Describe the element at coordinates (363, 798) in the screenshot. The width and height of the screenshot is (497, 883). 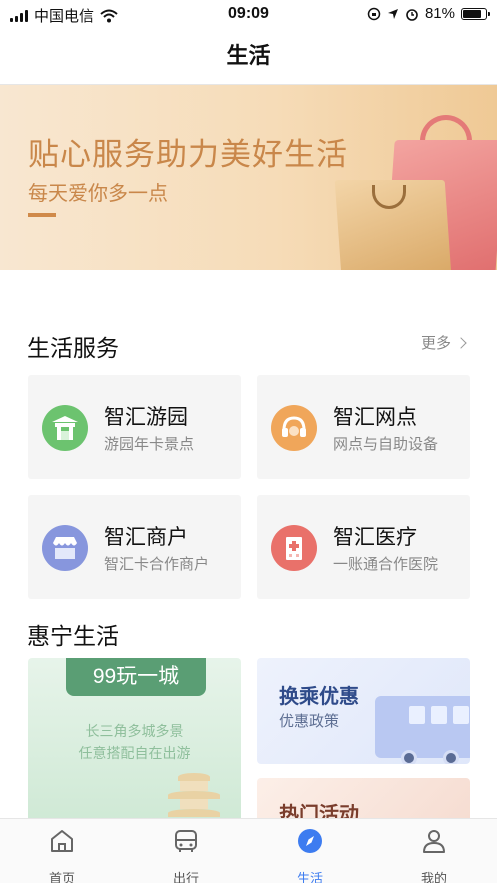
I see `promo-events: 热门活动` at that location.